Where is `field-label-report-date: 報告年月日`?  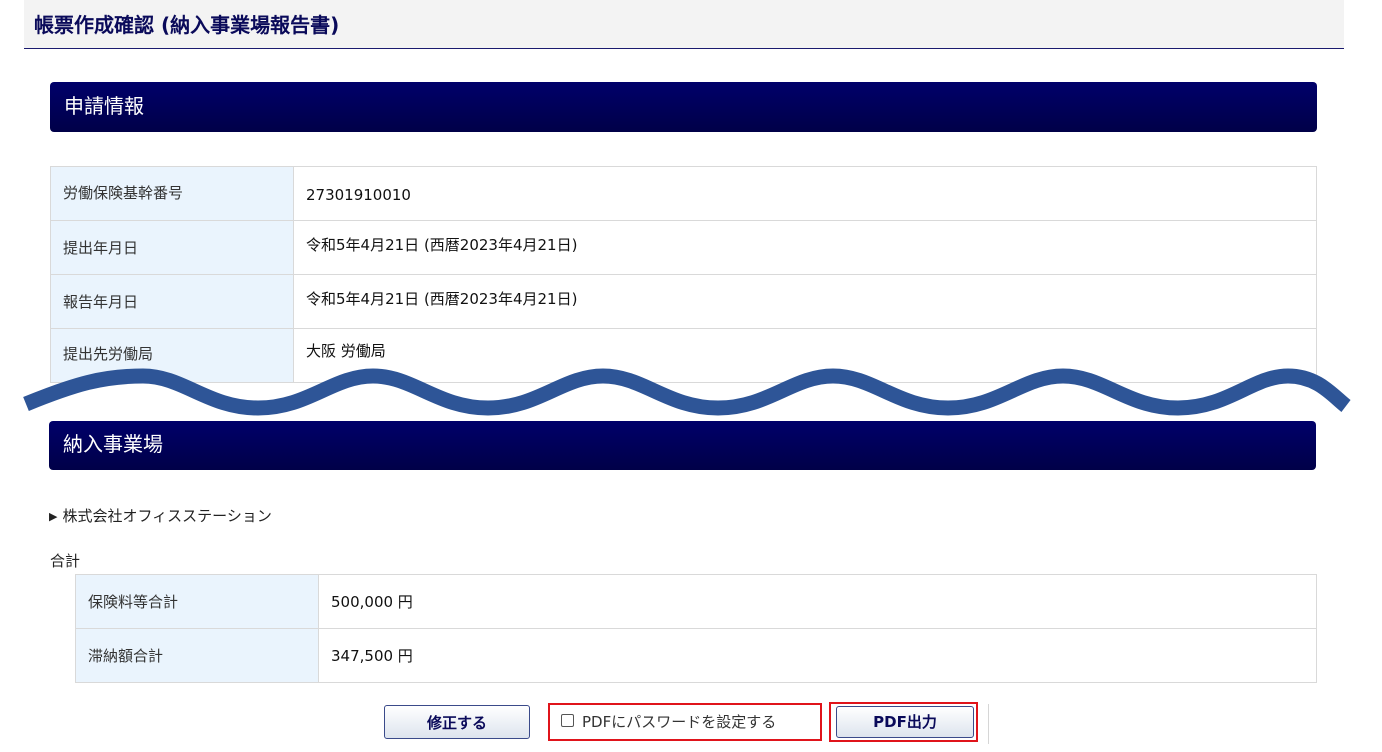 field-label-report-date: 報告年月日 is located at coordinates (172, 301).